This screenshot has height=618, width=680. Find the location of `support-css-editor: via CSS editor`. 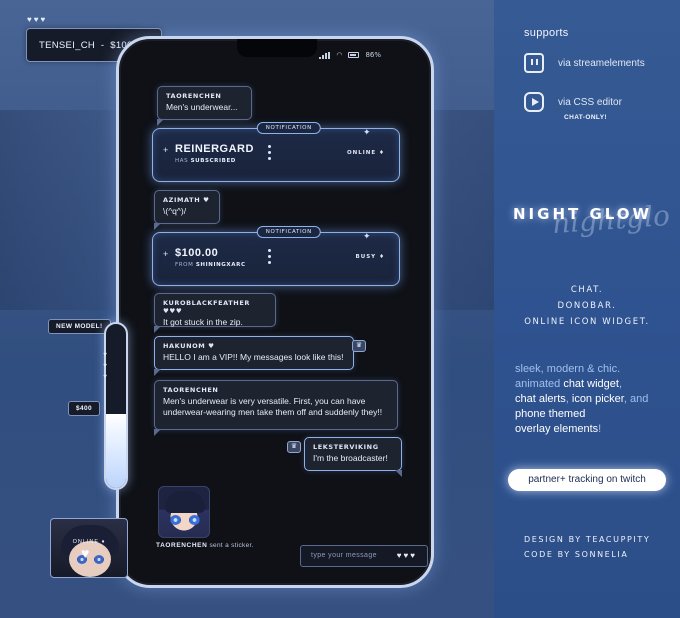

support-css-editor: via CSS editor is located at coordinates (573, 102).